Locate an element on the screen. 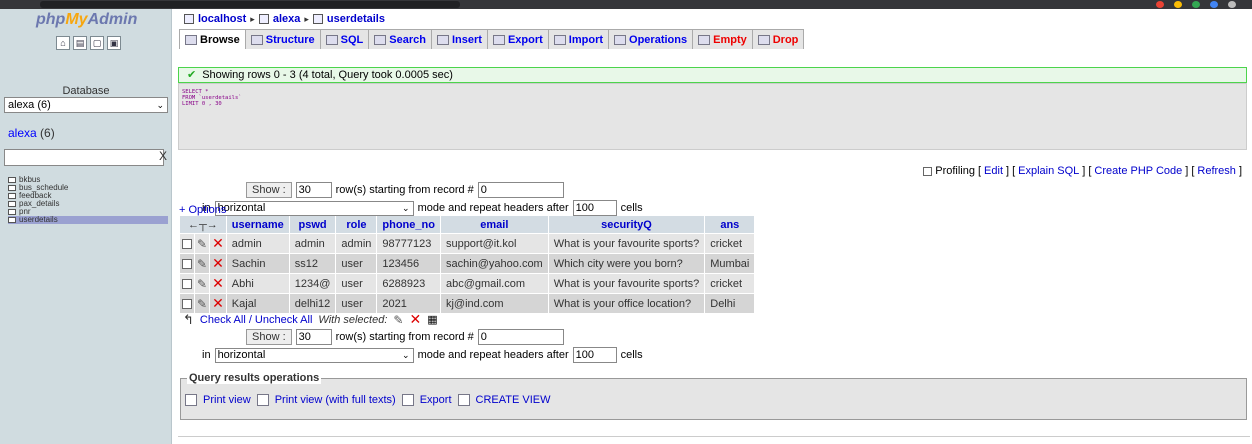 The image size is (1252, 444). tab-label: Structure is located at coordinates (290, 39).